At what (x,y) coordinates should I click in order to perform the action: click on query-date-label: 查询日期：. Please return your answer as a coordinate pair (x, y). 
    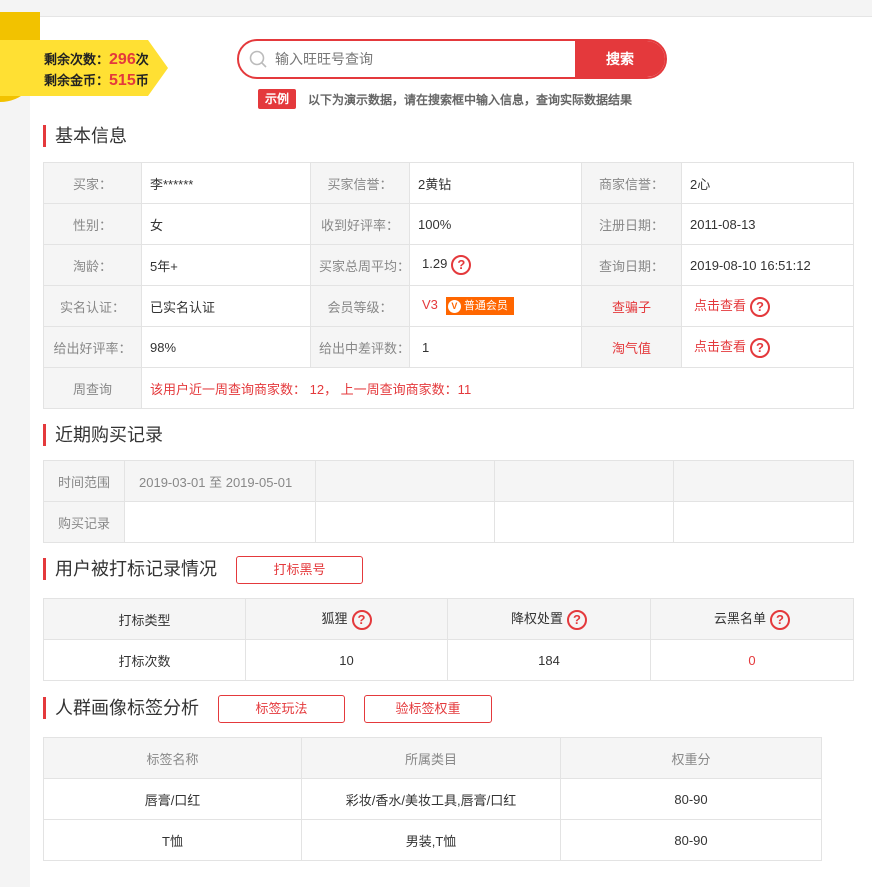
    Looking at the image, I should click on (631, 265).